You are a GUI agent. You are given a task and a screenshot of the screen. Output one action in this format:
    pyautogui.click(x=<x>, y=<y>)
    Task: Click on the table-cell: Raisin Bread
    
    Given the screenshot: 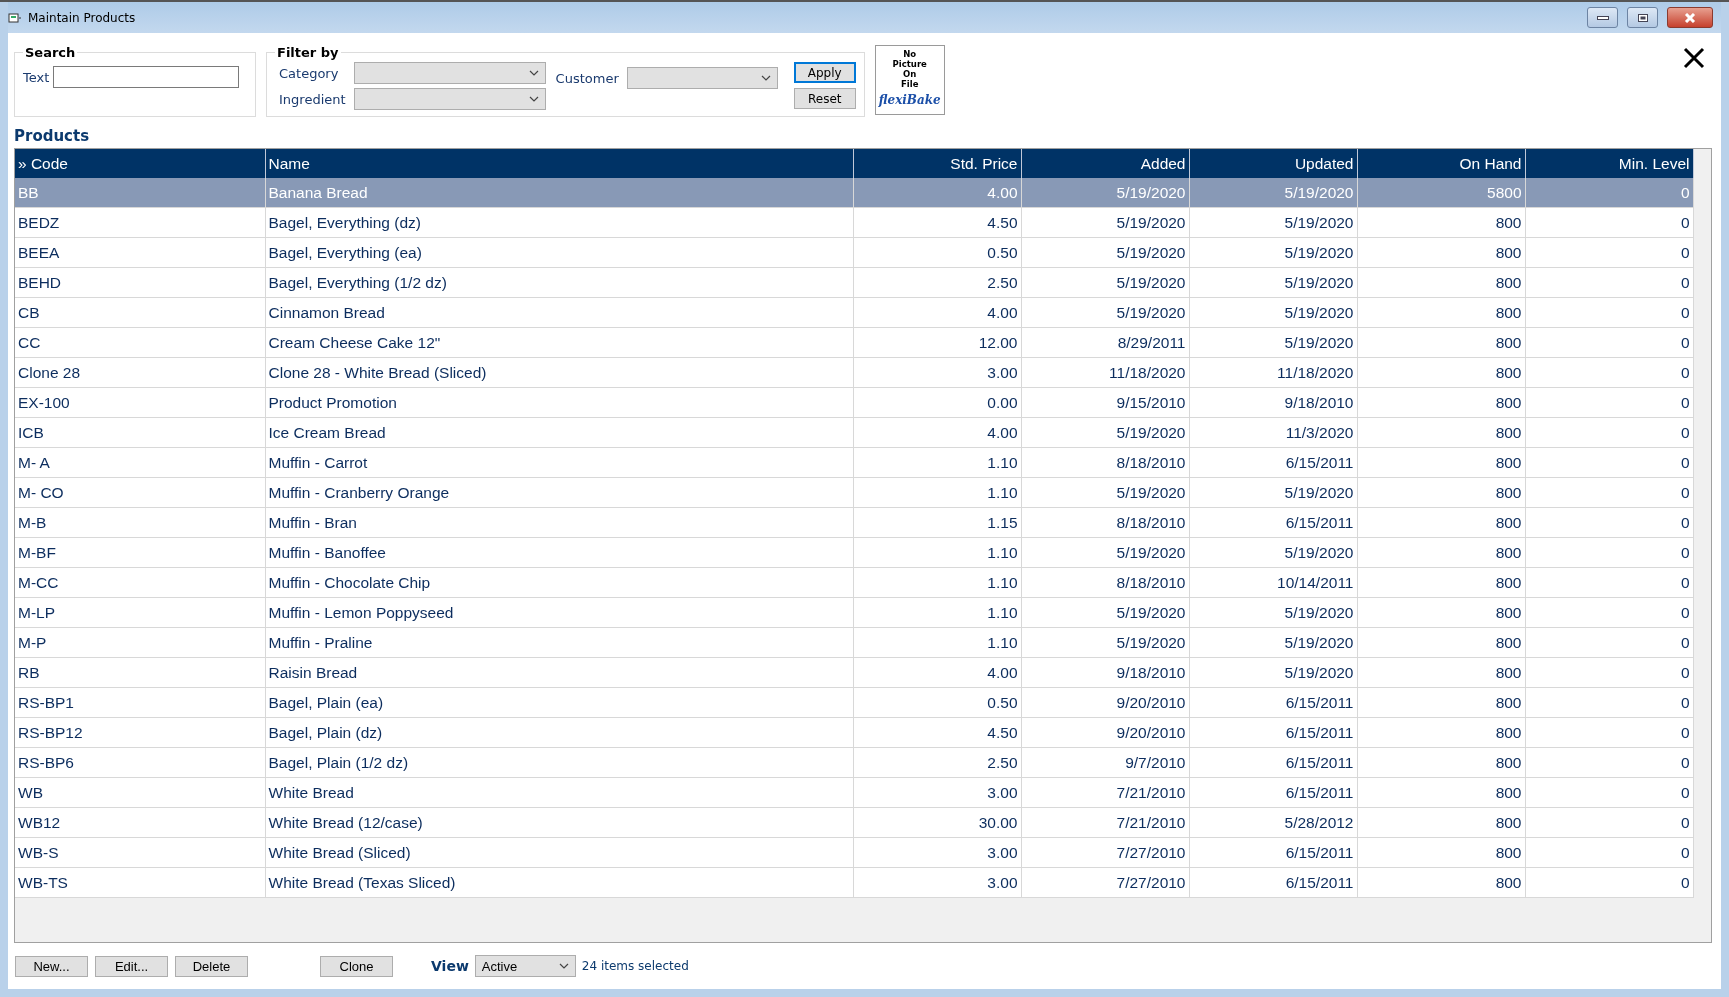 What is the action you would take?
    pyautogui.click(x=559, y=672)
    